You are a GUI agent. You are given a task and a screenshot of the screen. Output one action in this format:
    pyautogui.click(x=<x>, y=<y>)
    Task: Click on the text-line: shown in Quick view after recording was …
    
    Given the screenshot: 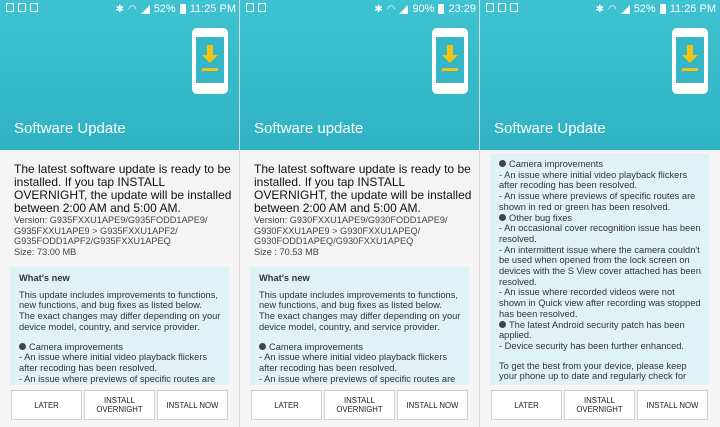 What is the action you would take?
    pyautogui.click(x=600, y=303)
    